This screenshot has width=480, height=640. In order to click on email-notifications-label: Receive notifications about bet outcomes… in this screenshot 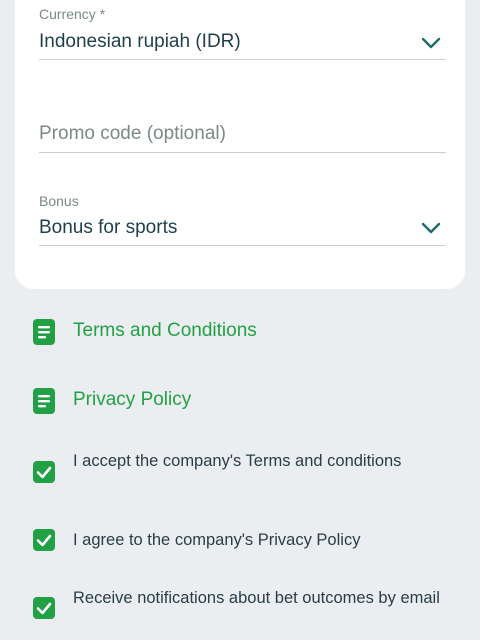, I will do `click(256, 598)`.